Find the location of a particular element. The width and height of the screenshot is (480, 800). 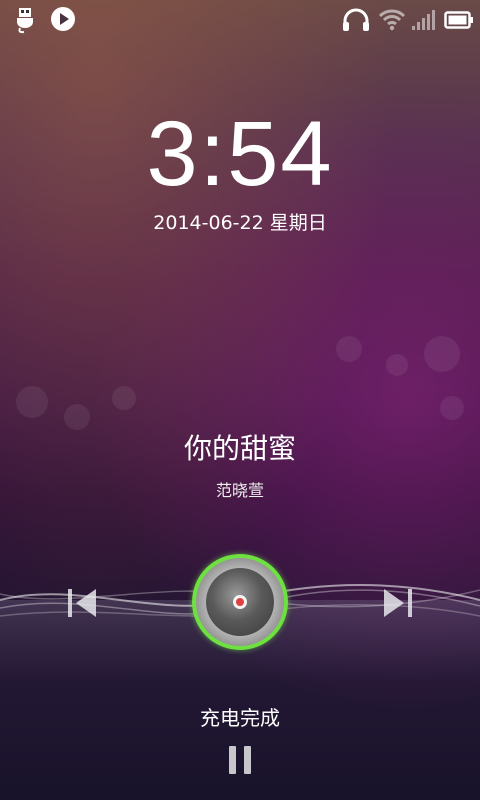

previous-icon is located at coordinates (83, 605).